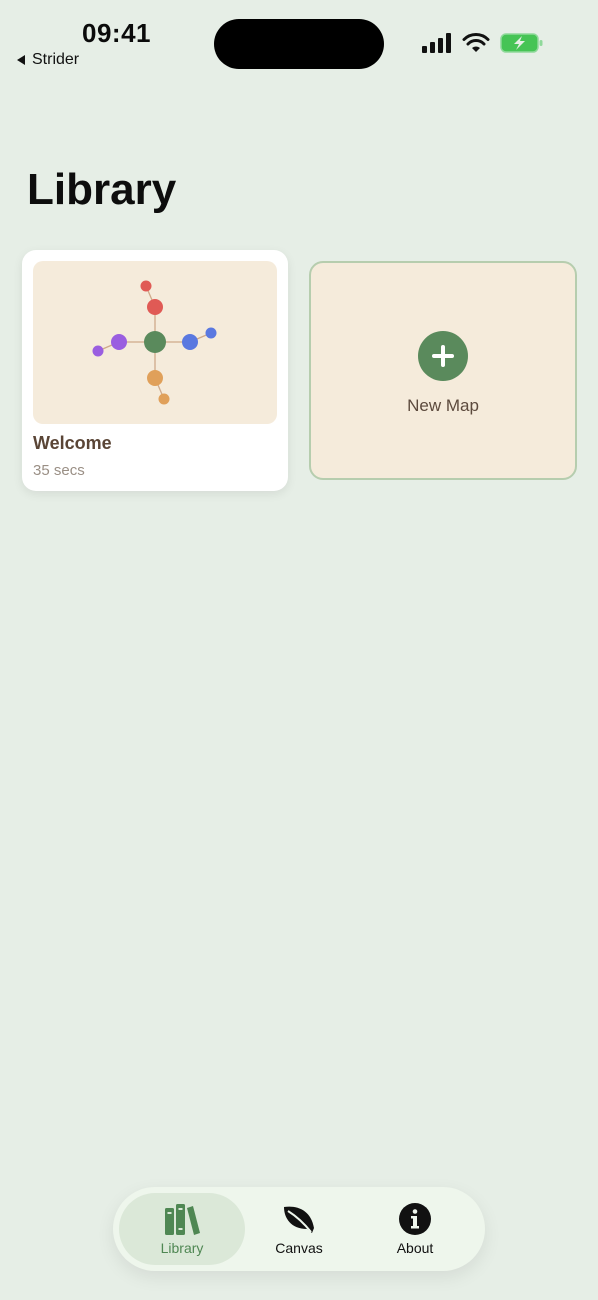  Describe the element at coordinates (98, 351) in the screenshot. I see `node-purple-leaf` at that location.